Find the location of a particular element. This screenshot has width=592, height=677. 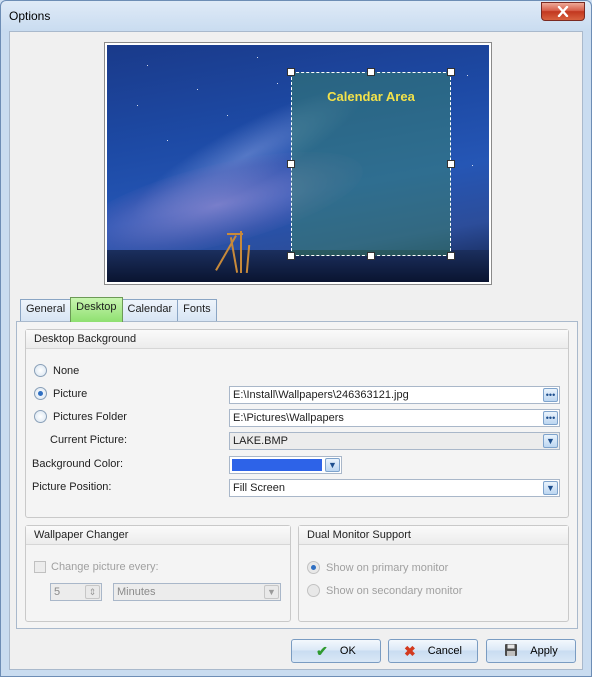

primary-monitor-option: Show on primary monitor is located at coordinates (377, 567).